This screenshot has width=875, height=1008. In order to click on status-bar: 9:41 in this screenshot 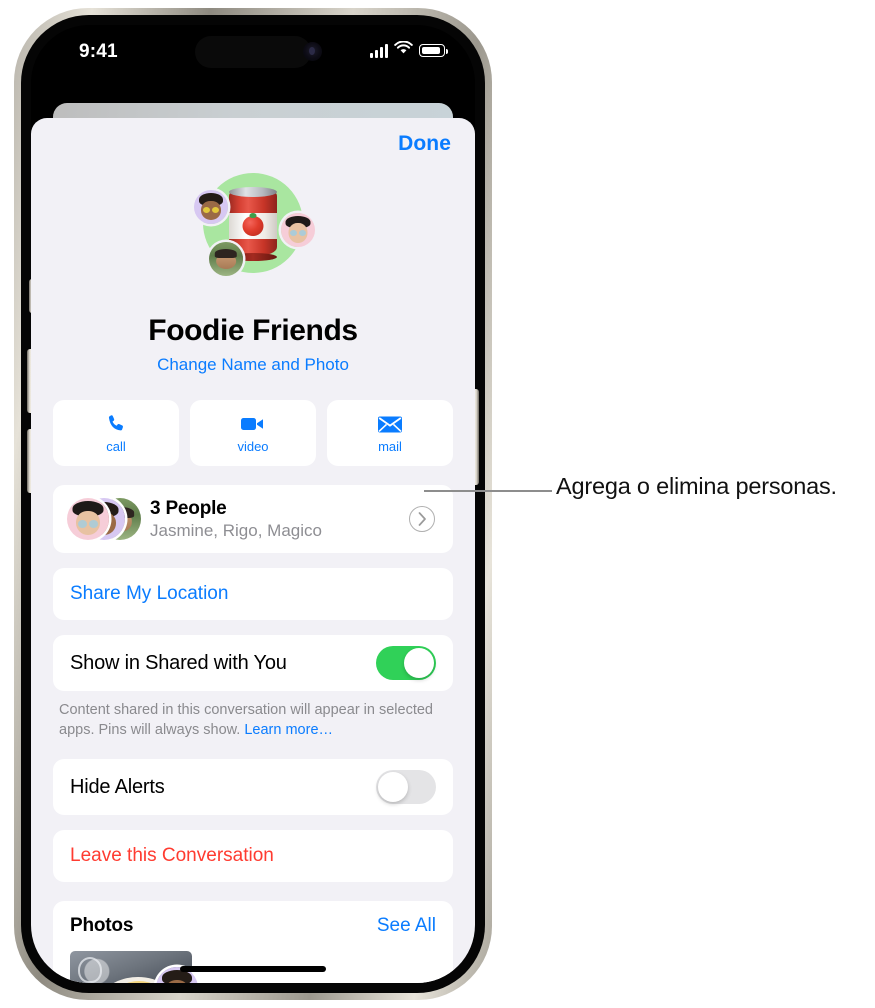, I will do `click(253, 54)`.